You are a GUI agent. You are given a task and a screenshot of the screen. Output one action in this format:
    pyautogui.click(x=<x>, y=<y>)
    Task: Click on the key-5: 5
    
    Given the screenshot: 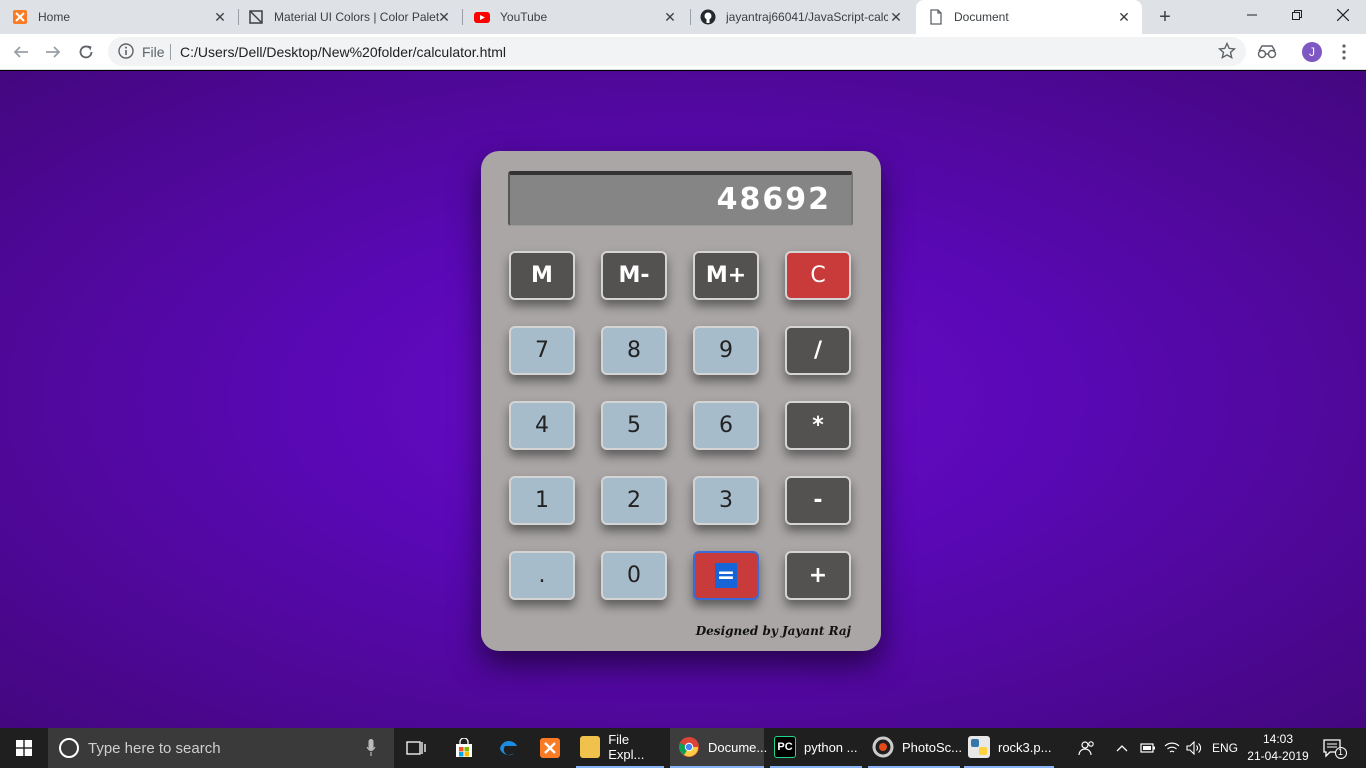 What is the action you would take?
    pyautogui.click(x=634, y=425)
    